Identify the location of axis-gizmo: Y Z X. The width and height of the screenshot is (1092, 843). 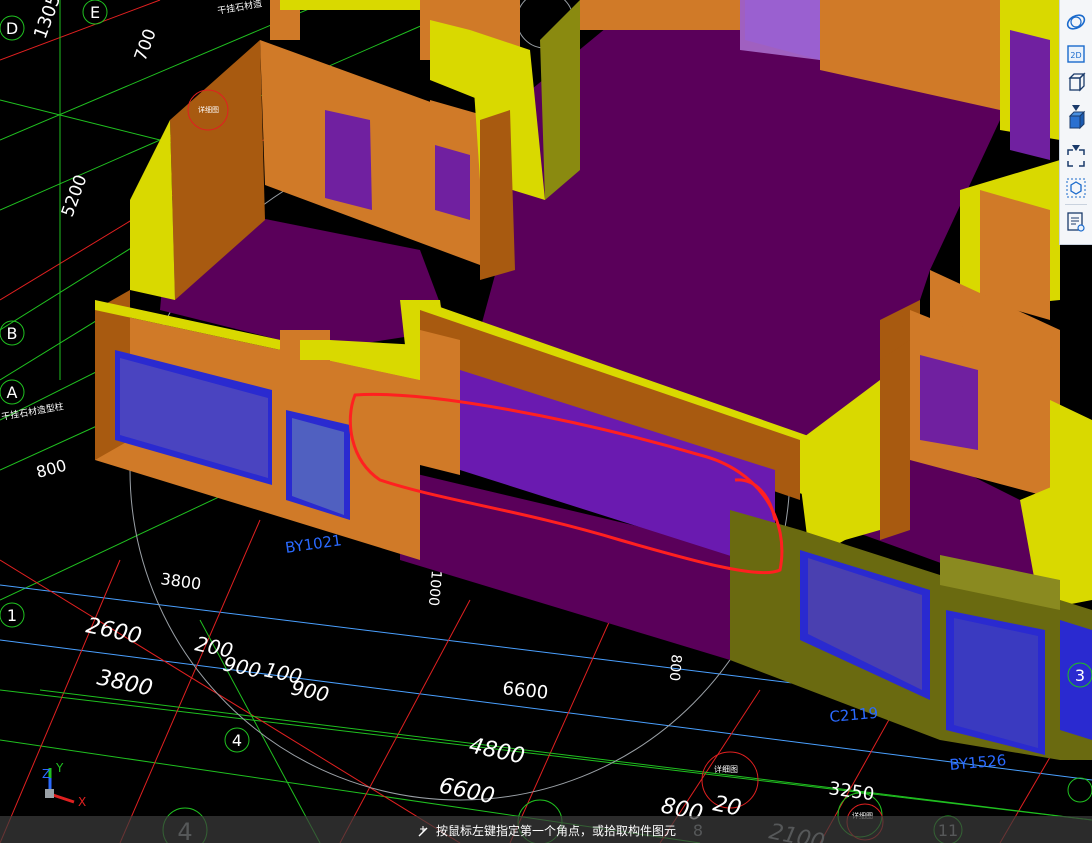
(68, 783).